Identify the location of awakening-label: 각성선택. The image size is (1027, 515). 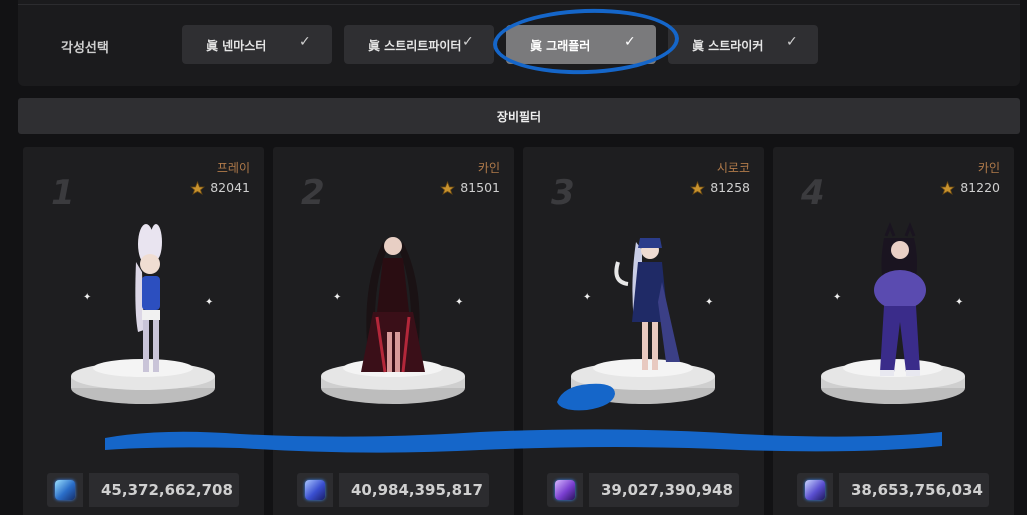
(85, 48).